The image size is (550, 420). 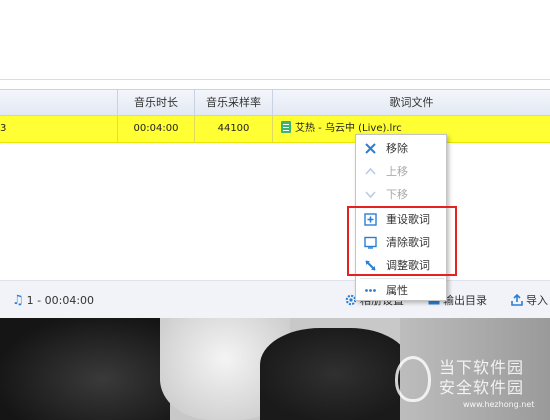 I want to click on lyric-file-name: 艾热 - 乌云中 (Live).lrc, so click(x=348, y=128).